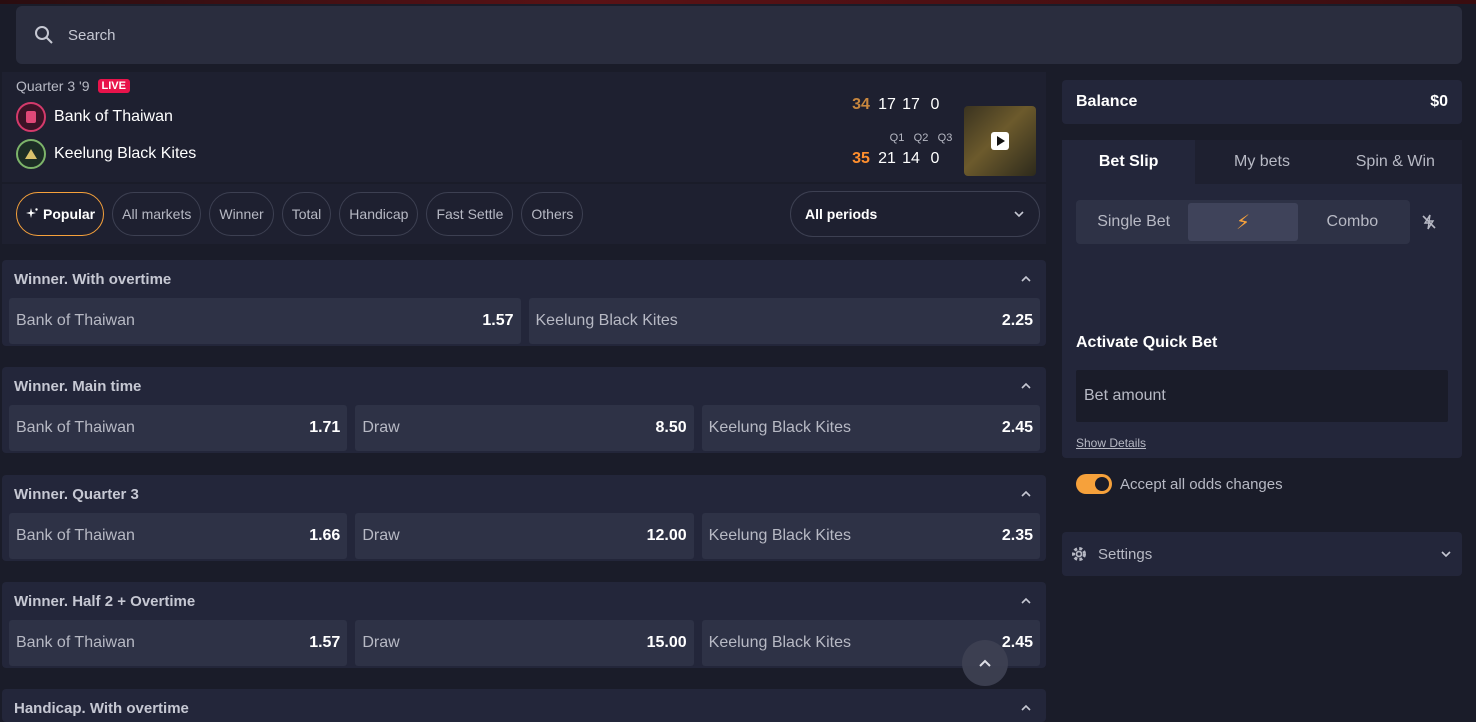 The width and height of the screenshot is (1476, 722). What do you see at coordinates (524, 494) in the screenshot?
I see `market-header: Winner. Quarter 3` at bounding box center [524, 494].